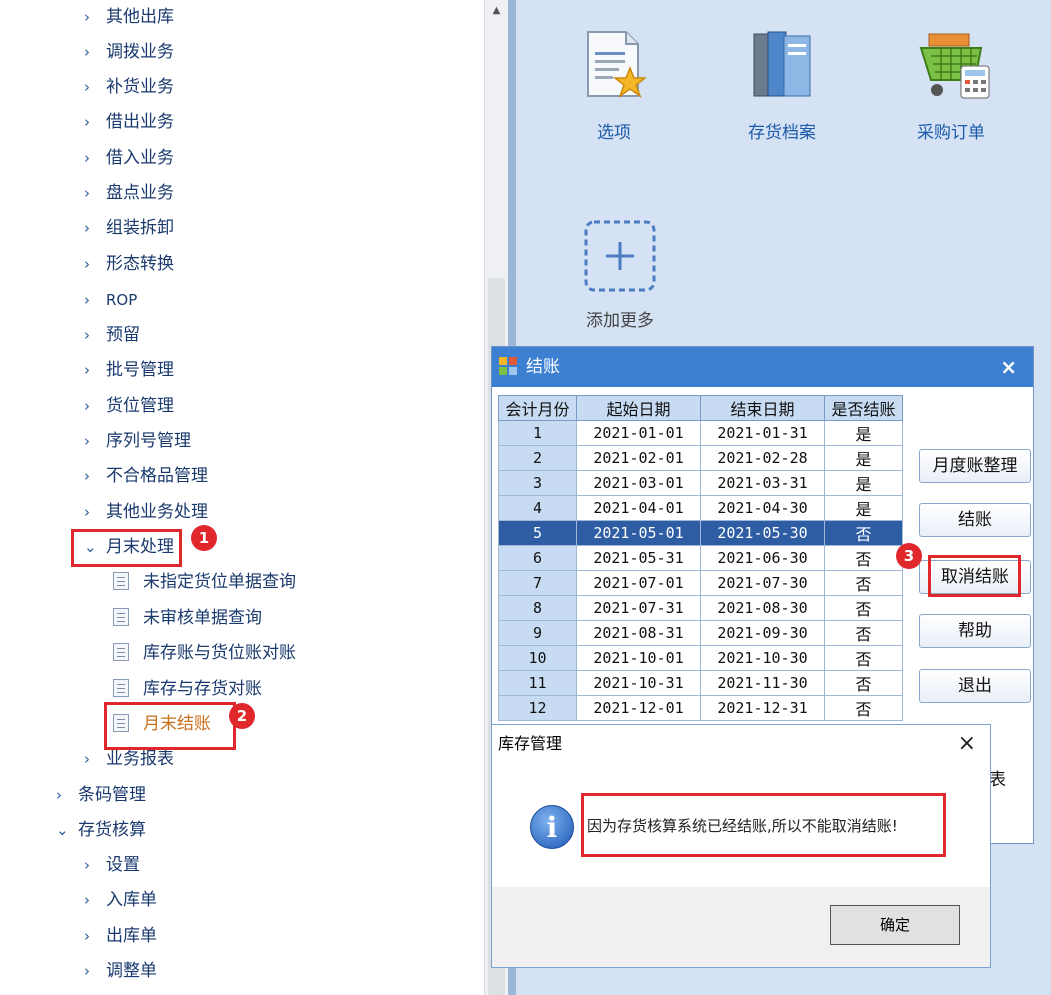  I want to click on help-button: 帮助, so click(975, 631).